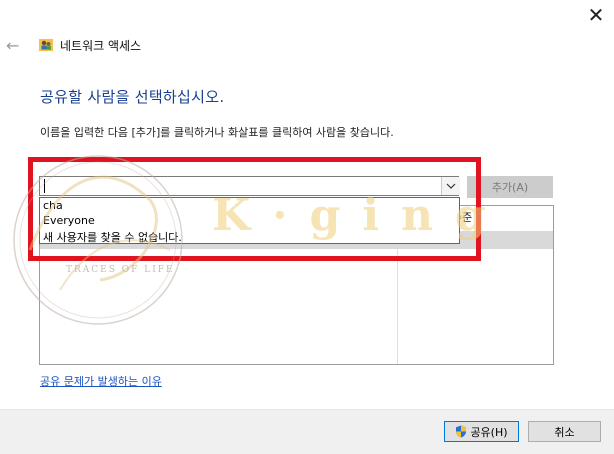 The image size is (614, 454). What do you see at coordinates (564, 431) in the screenshot?
I see `cancel-button: 취소` at bounding box center [564, 431].